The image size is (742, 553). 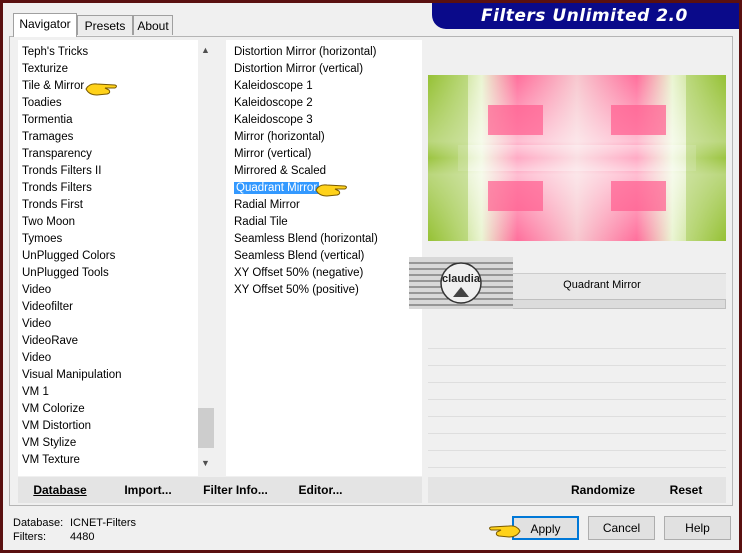 I want to click on filter-label: Mirror (horizontal), so click(x=279, y=137).